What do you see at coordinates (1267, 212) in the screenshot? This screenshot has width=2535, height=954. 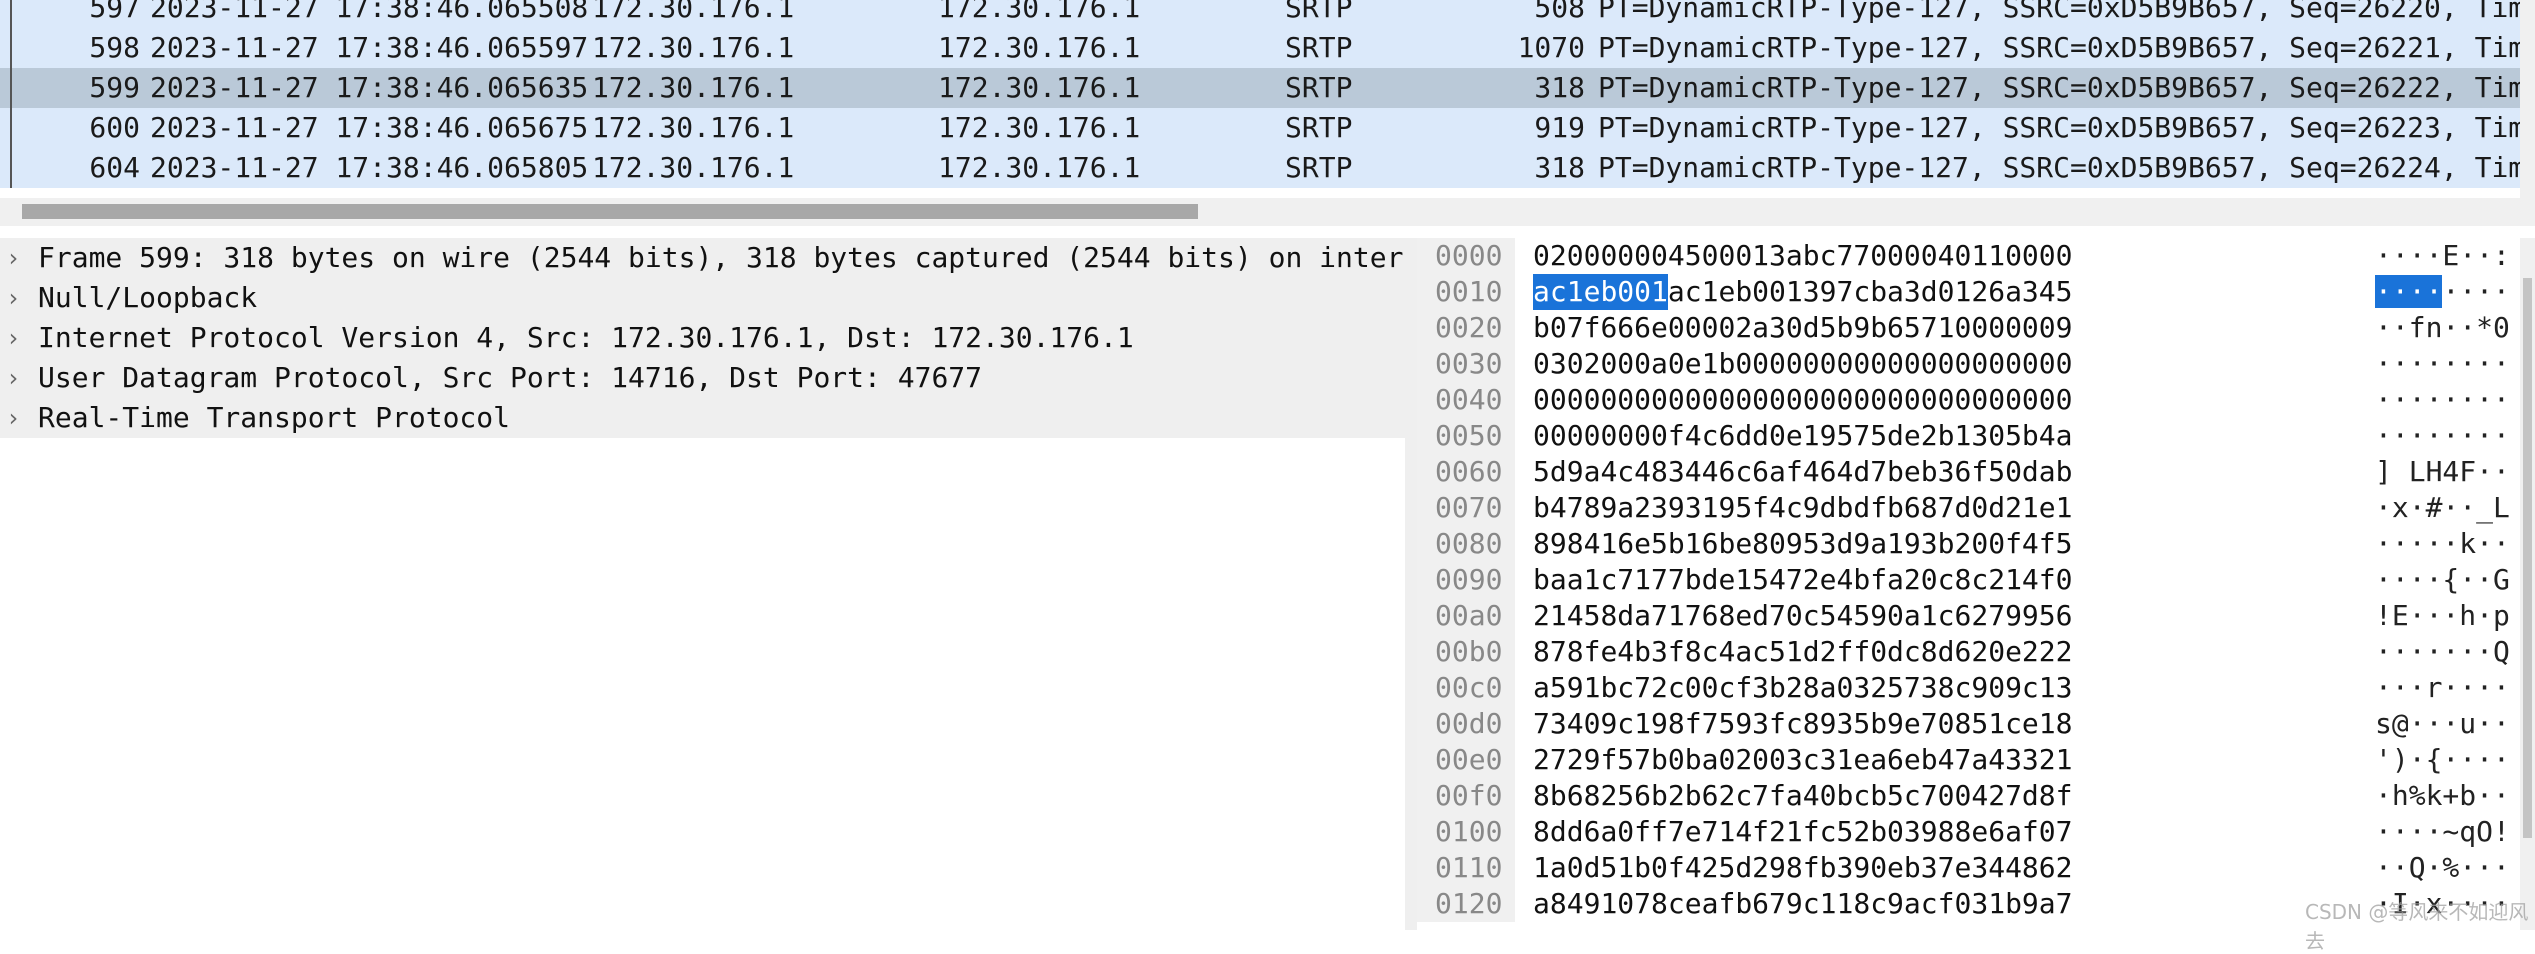 I see `packet-list-horizontal-scrollbar` at bounding box center [1267, 212].